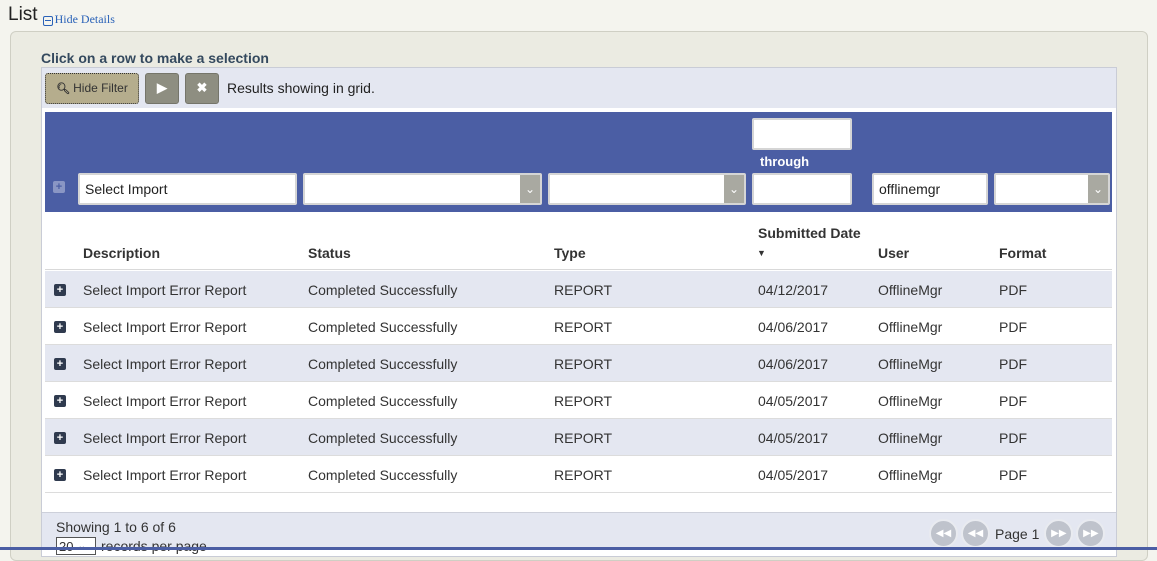  What do you see at coordinates (187, 189) in the screenshot?
I see `description-filter-input: Select Import` at bounding box center [187, 189].